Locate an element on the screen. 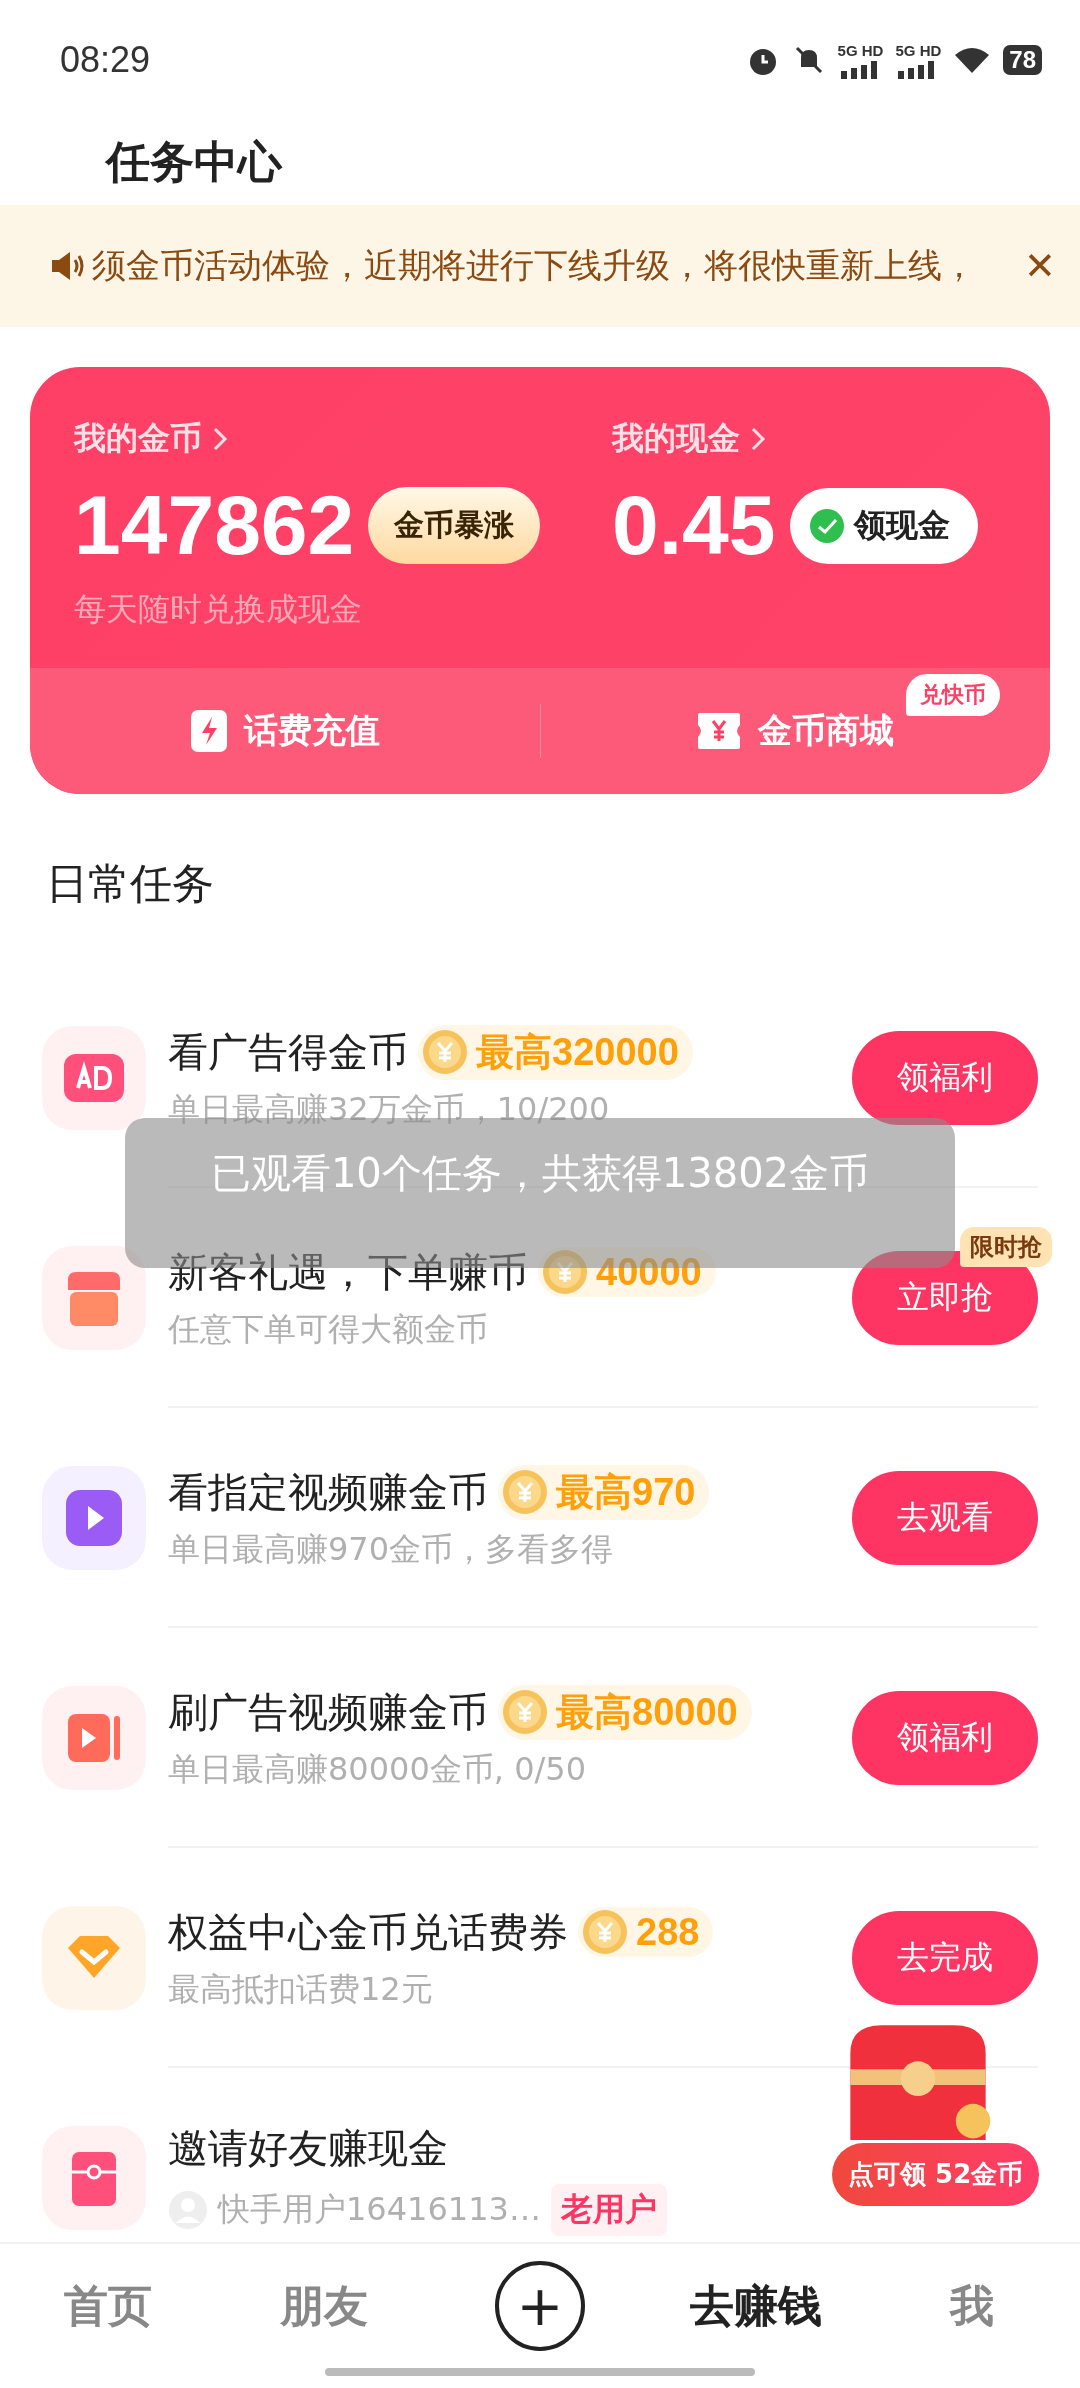 This screenshot has height=2388, width=1080. nav-tab: 首页 is located at coordinates (108, 2306).